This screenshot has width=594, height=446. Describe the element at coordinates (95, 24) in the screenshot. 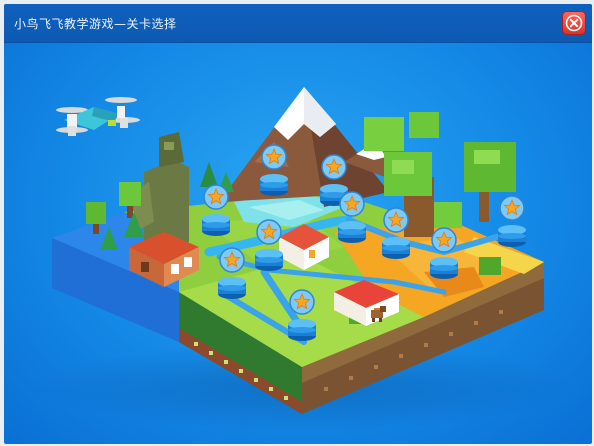

I see `window-title: 小鸟飞飞教学游戏—关卡选择` at that location.